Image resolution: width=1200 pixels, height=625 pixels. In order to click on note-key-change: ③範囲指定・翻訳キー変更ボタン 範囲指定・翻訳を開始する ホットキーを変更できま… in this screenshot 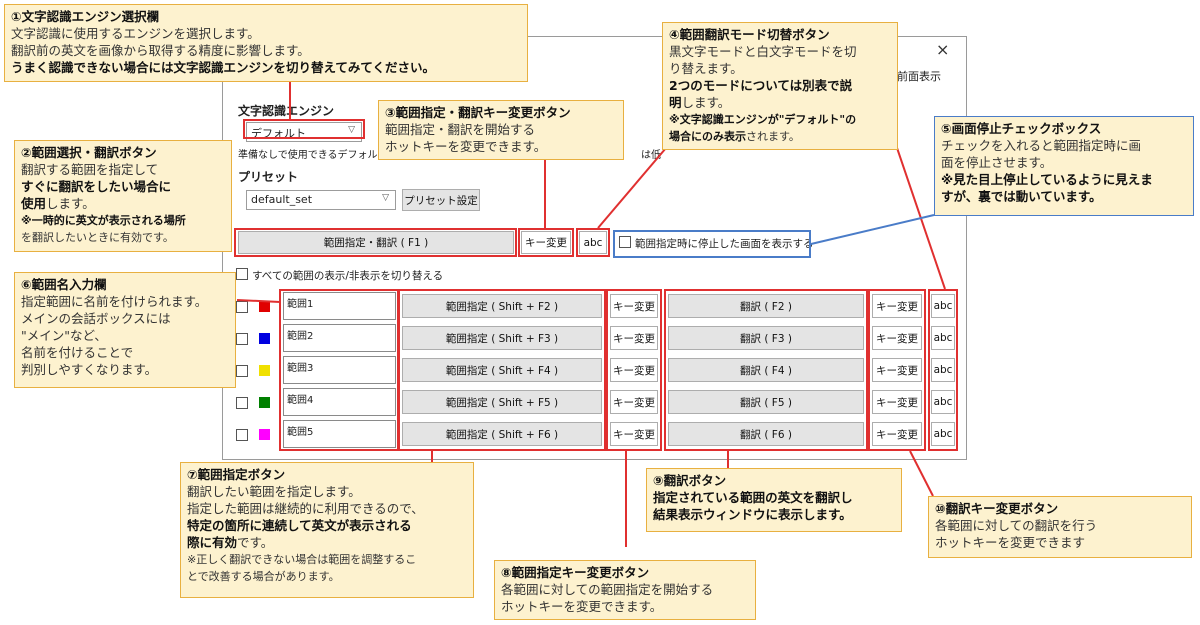, I will do `click(501, 130)`.